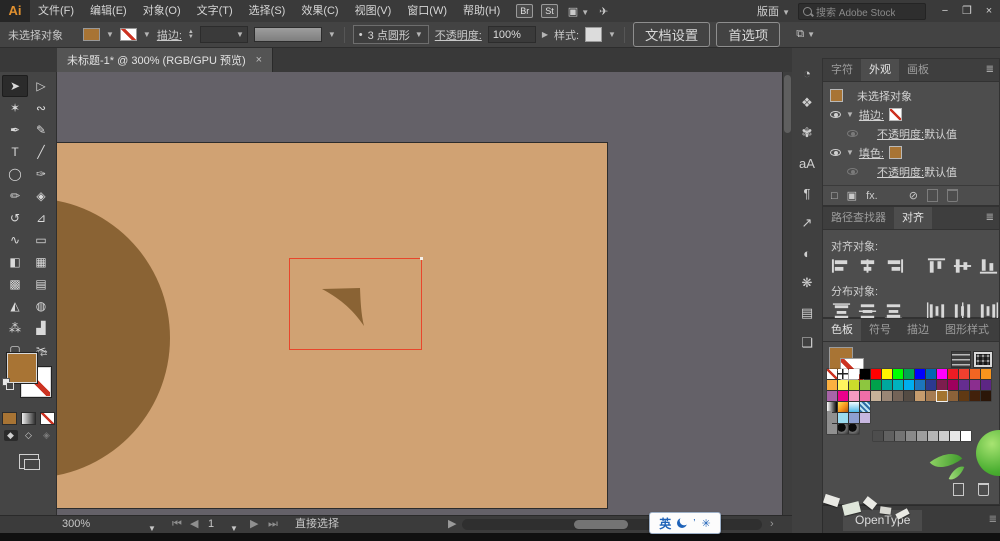 This screenshot has width=1000, height=541. Describe the element at coordinates (287, 34) in the screenshot. I see `brush-preview` at that location.